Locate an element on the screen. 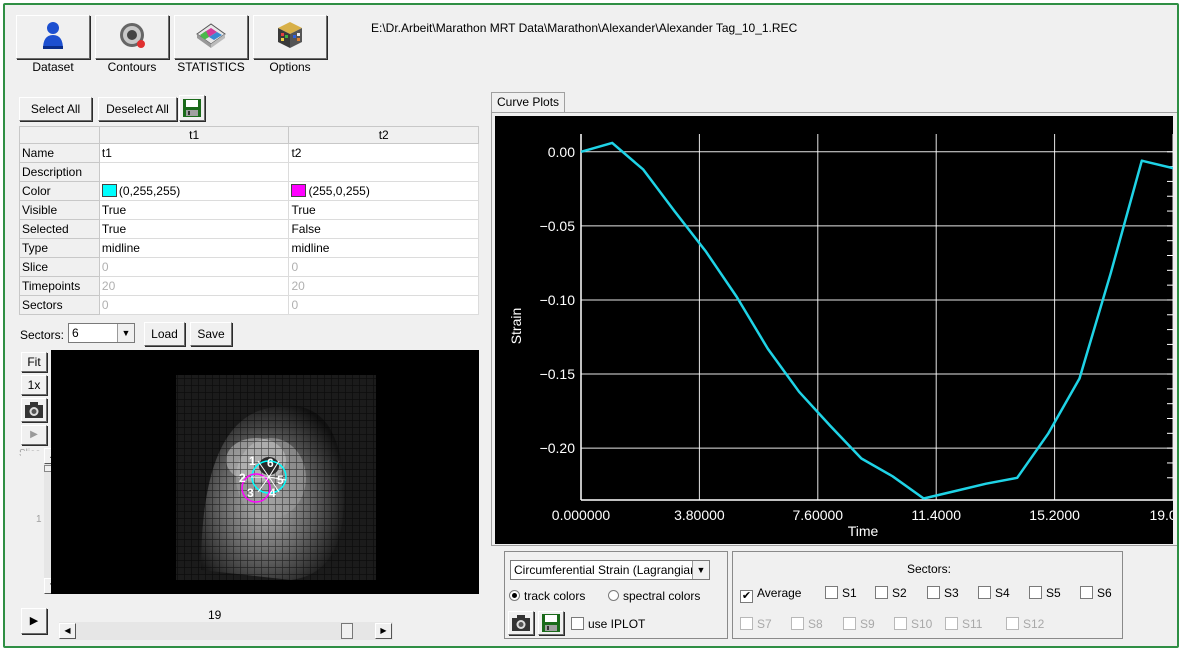  track-colors-radio is located at coordinates (514, 595).